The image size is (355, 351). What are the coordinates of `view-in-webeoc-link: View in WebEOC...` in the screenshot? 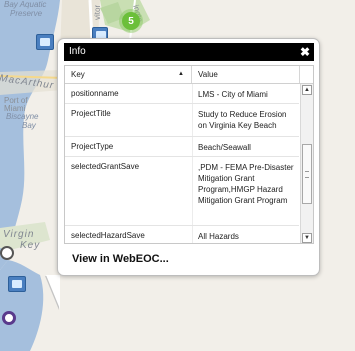 It's located at (120, 259).